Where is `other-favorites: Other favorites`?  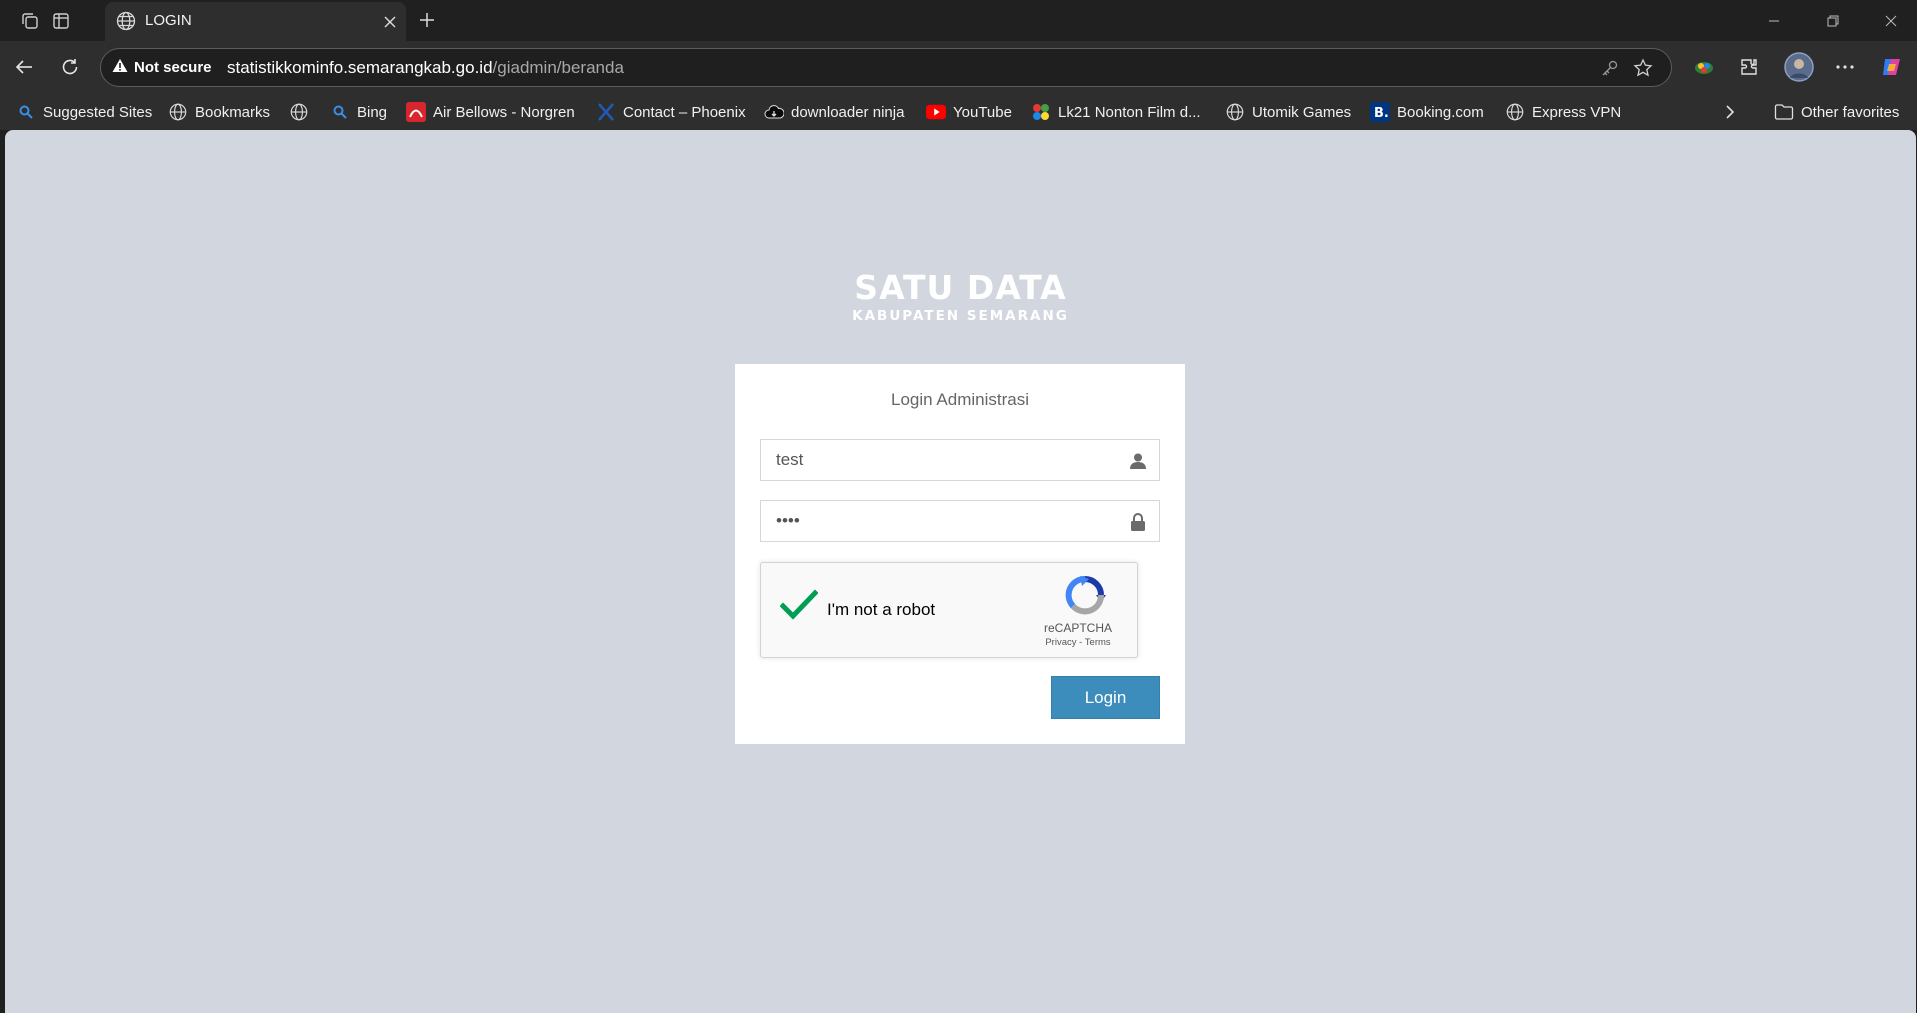
other-favorites: Other favorites is located at coordinates (1836, 112).